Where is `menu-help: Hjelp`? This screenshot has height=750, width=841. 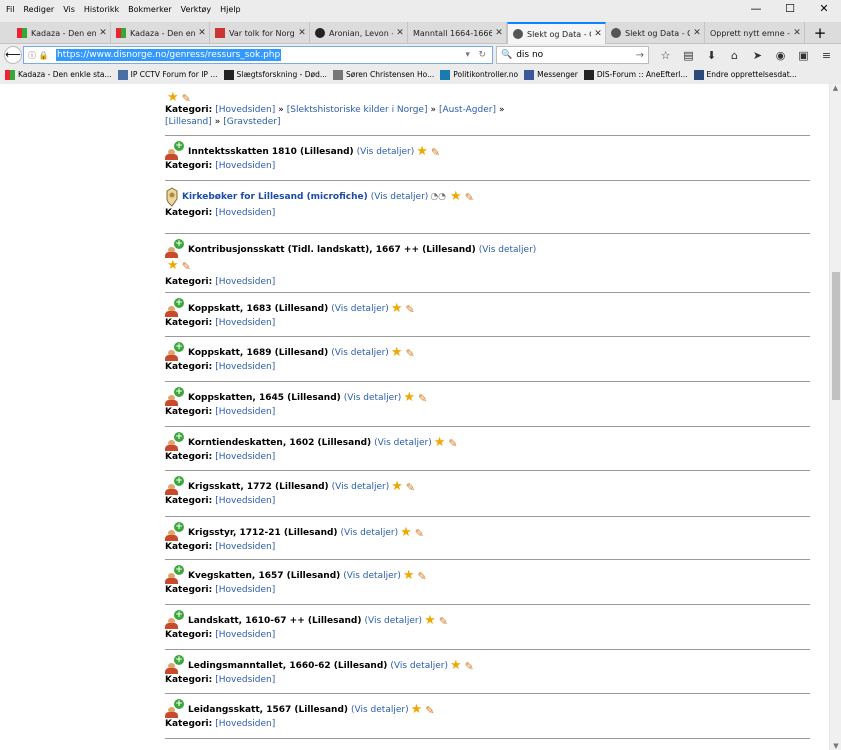
menu-help: Hjelp is located at coordinates (230, 9).